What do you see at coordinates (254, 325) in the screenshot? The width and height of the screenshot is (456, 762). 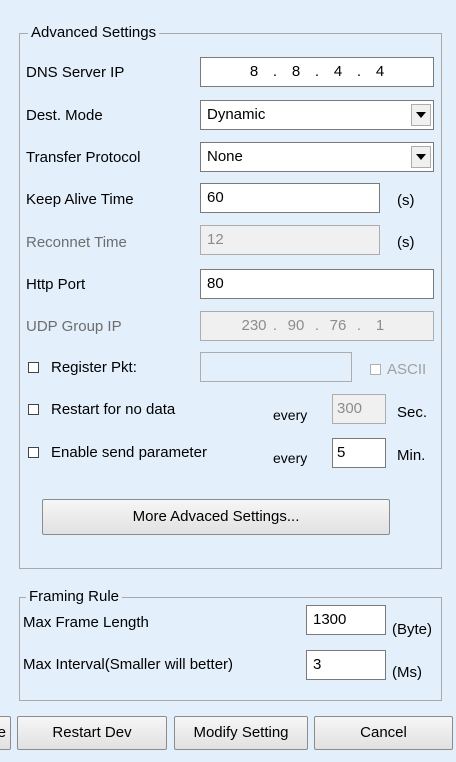 I see `udp-ip-octet-1: 230` at bounding box center [254, 325].